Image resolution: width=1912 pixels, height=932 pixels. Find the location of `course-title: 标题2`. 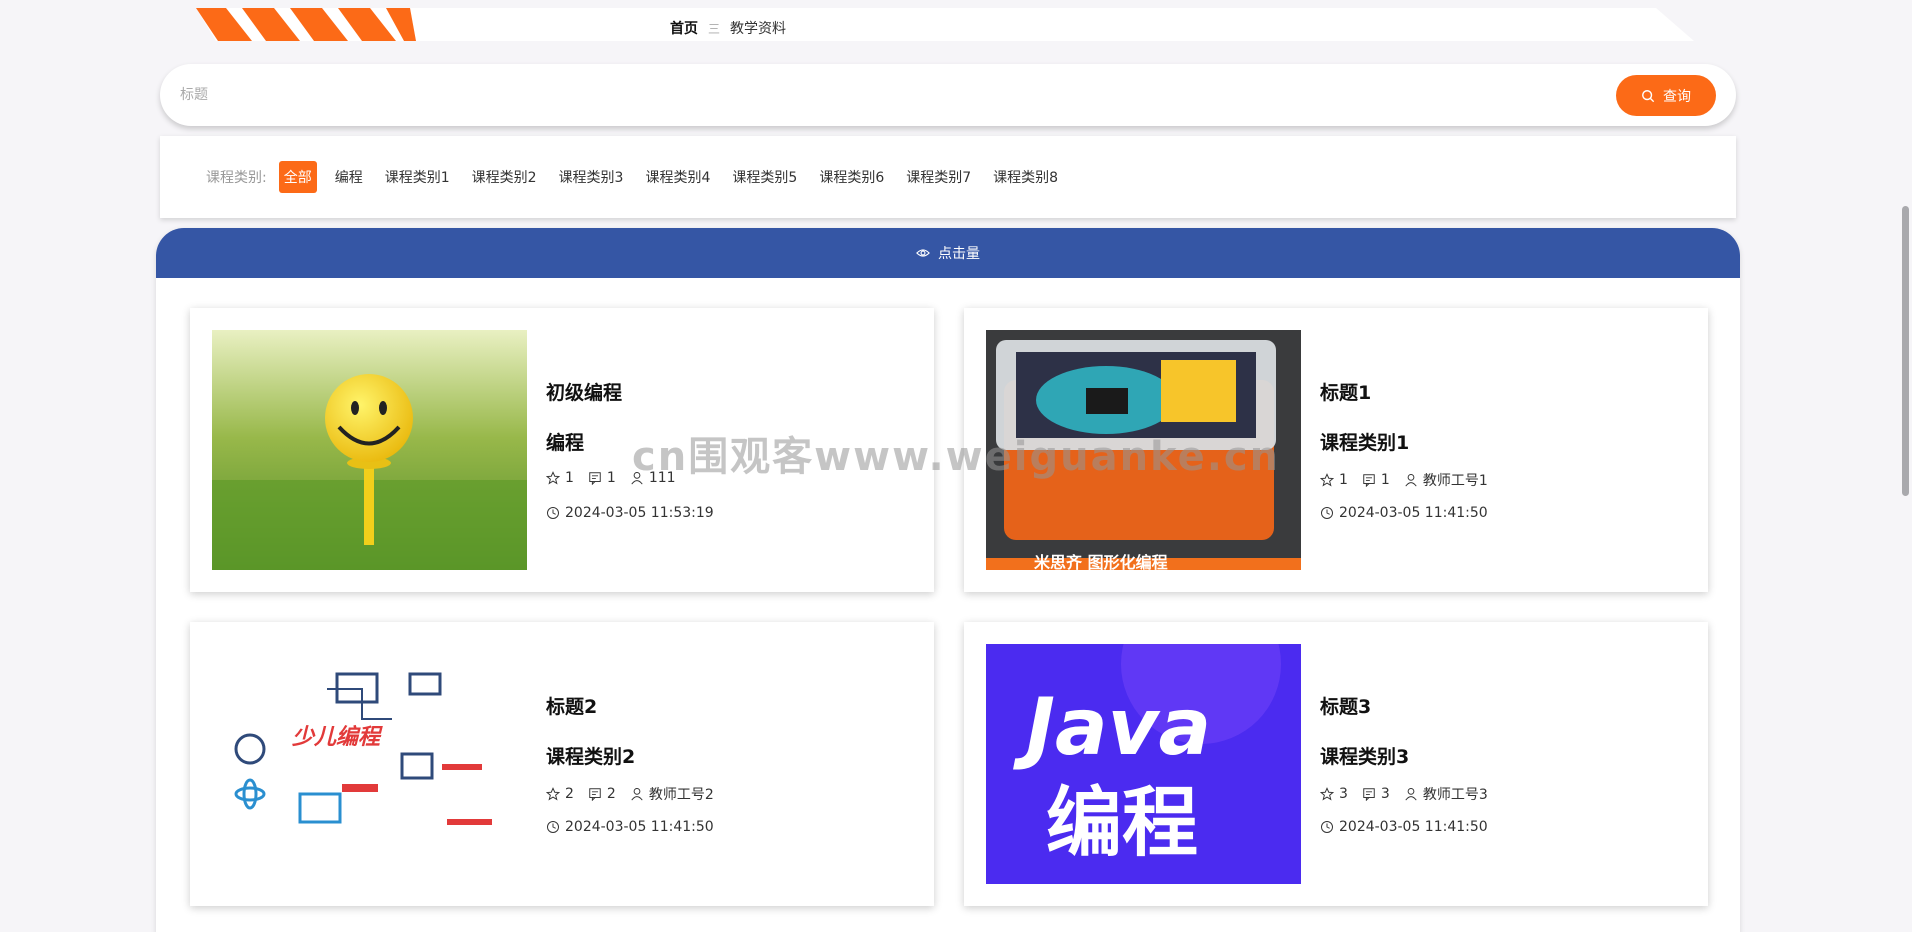

course-title: 标题2 is located at coordinates (572, 707).